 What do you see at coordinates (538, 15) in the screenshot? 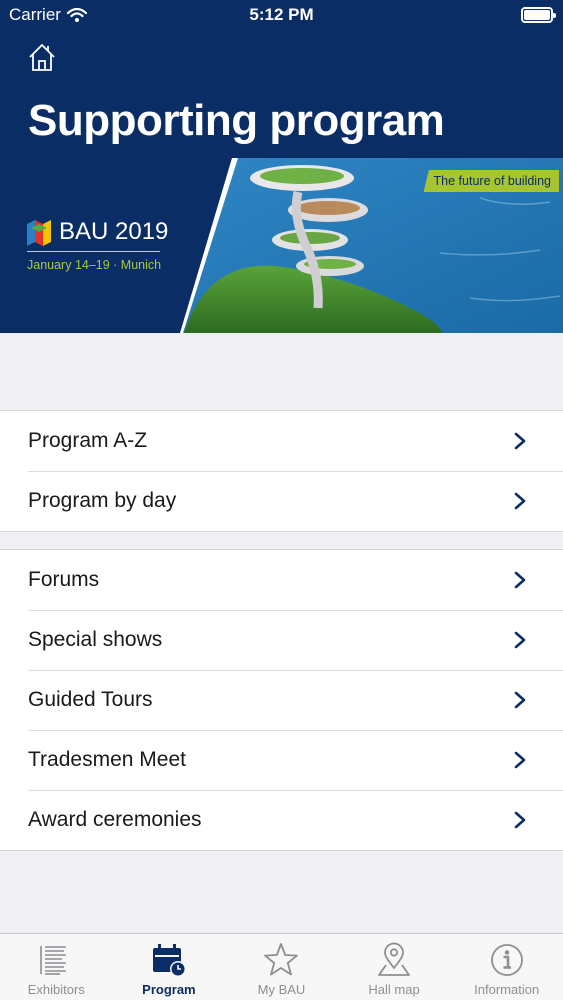
I see `battery-icon` at bounding box center [538, 15].